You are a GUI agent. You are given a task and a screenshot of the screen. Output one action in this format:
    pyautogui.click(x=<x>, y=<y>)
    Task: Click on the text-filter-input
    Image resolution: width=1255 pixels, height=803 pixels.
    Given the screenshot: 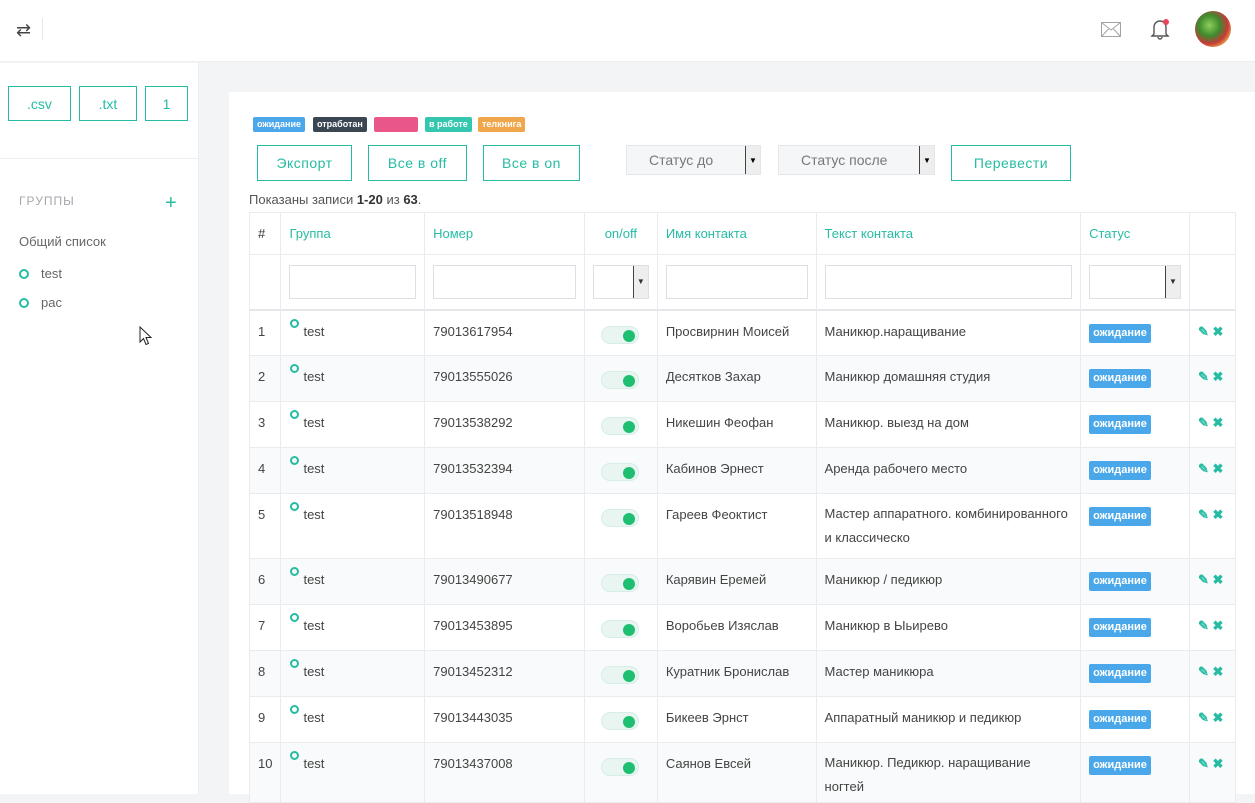 What is the action you would take?
    pyautogui.click(x=948, y=281)
    